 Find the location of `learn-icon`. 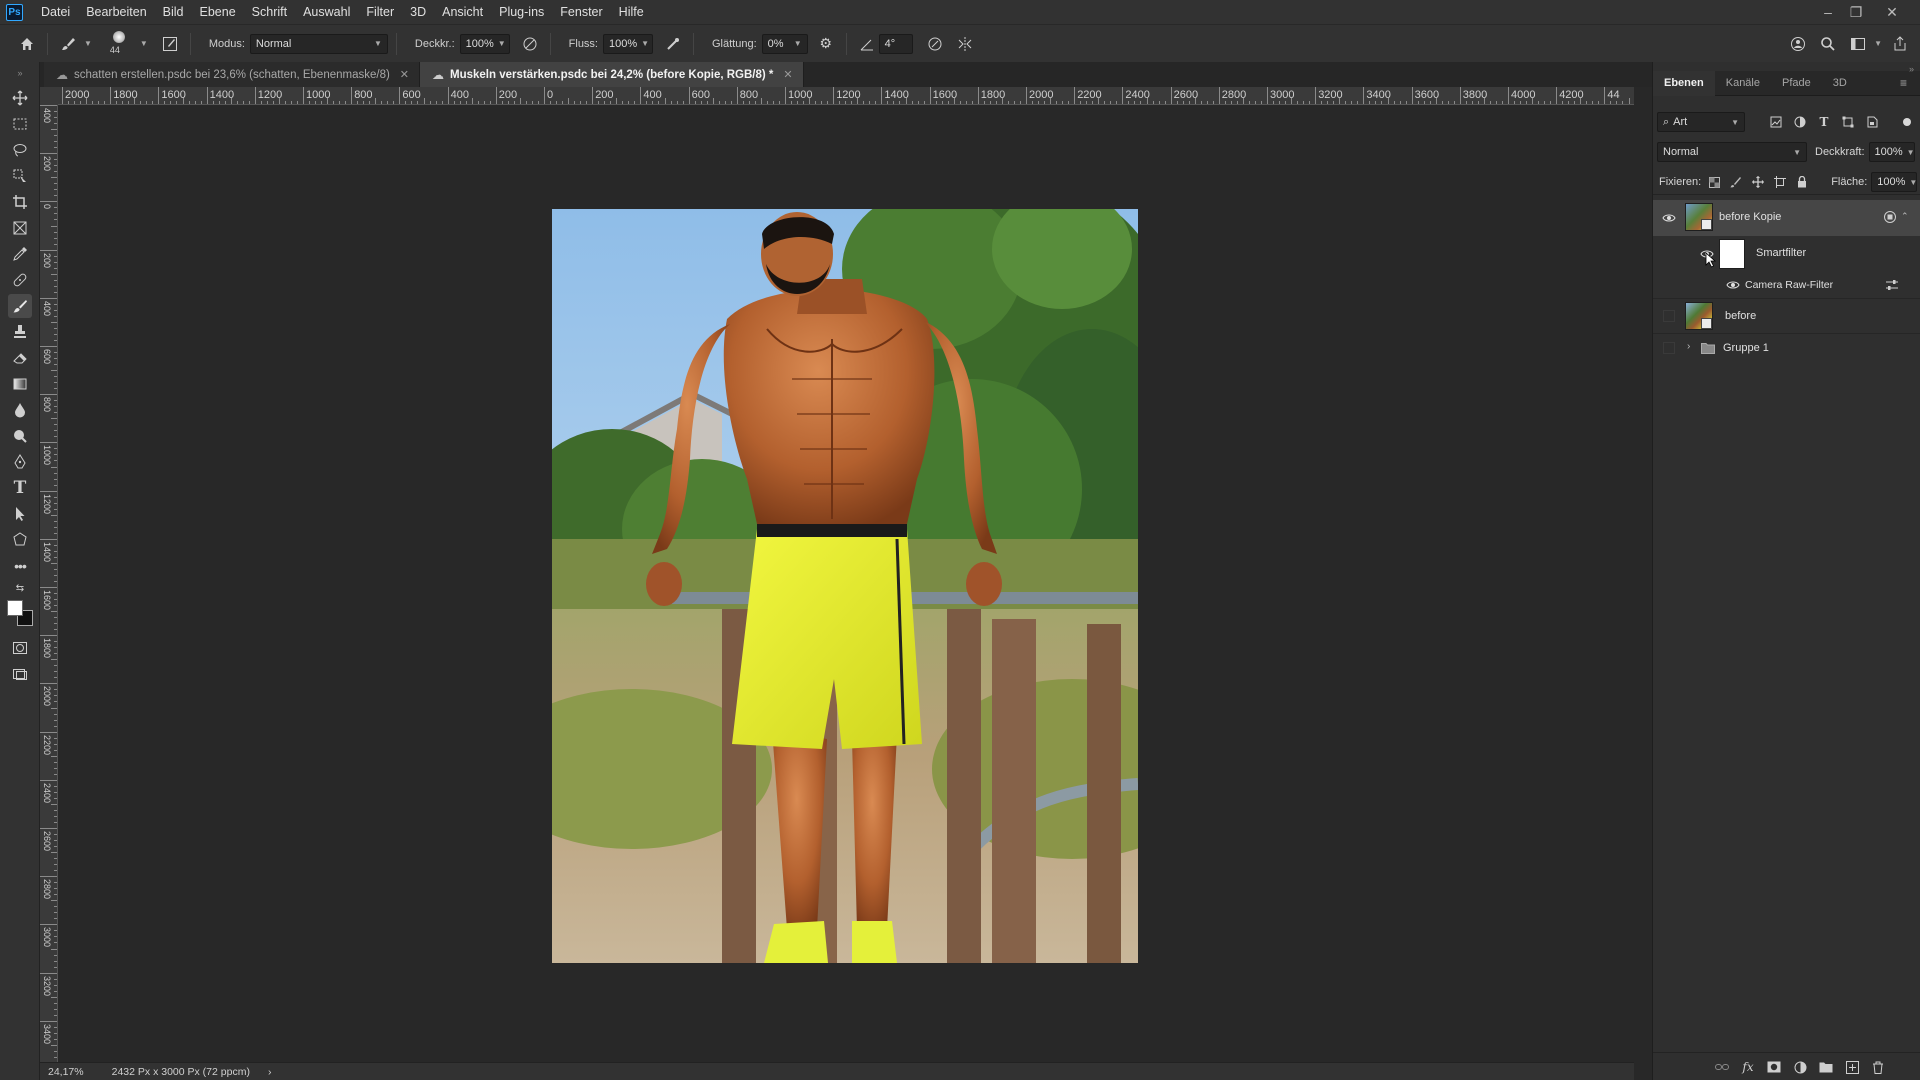

learn-icon is located at coordinates (1798, 44).